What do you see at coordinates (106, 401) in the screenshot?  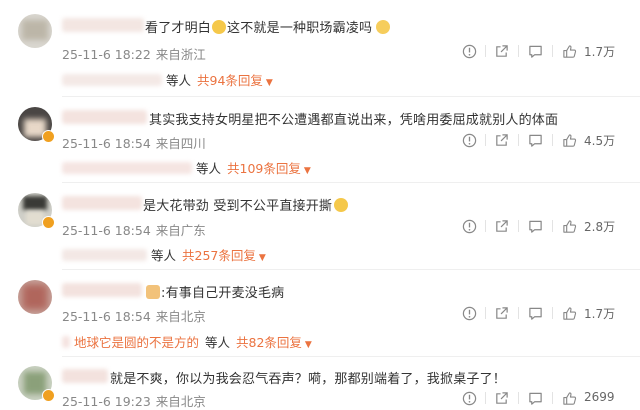 I see `comment-date: 25-11-6 19:23` at bounding box center [106, 401].